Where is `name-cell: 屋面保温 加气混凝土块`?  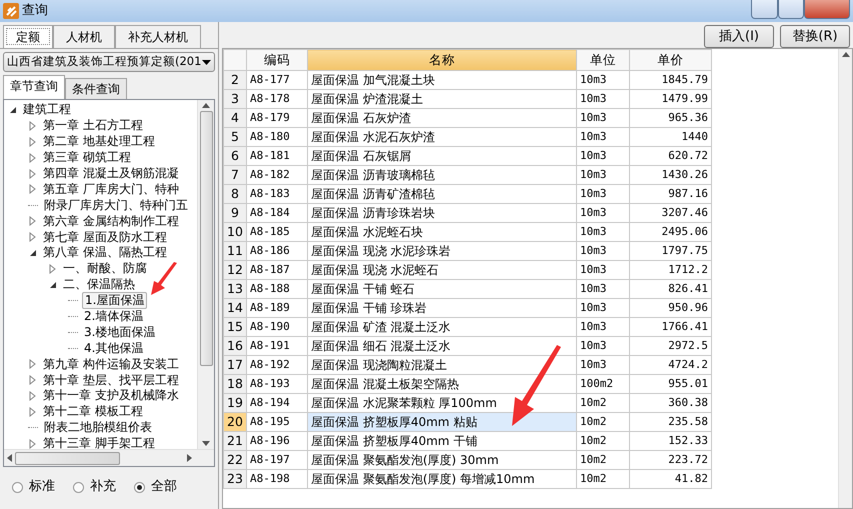 name-cell: 屋面保温 加气混凝土块 is located at coordinates (442, 80).